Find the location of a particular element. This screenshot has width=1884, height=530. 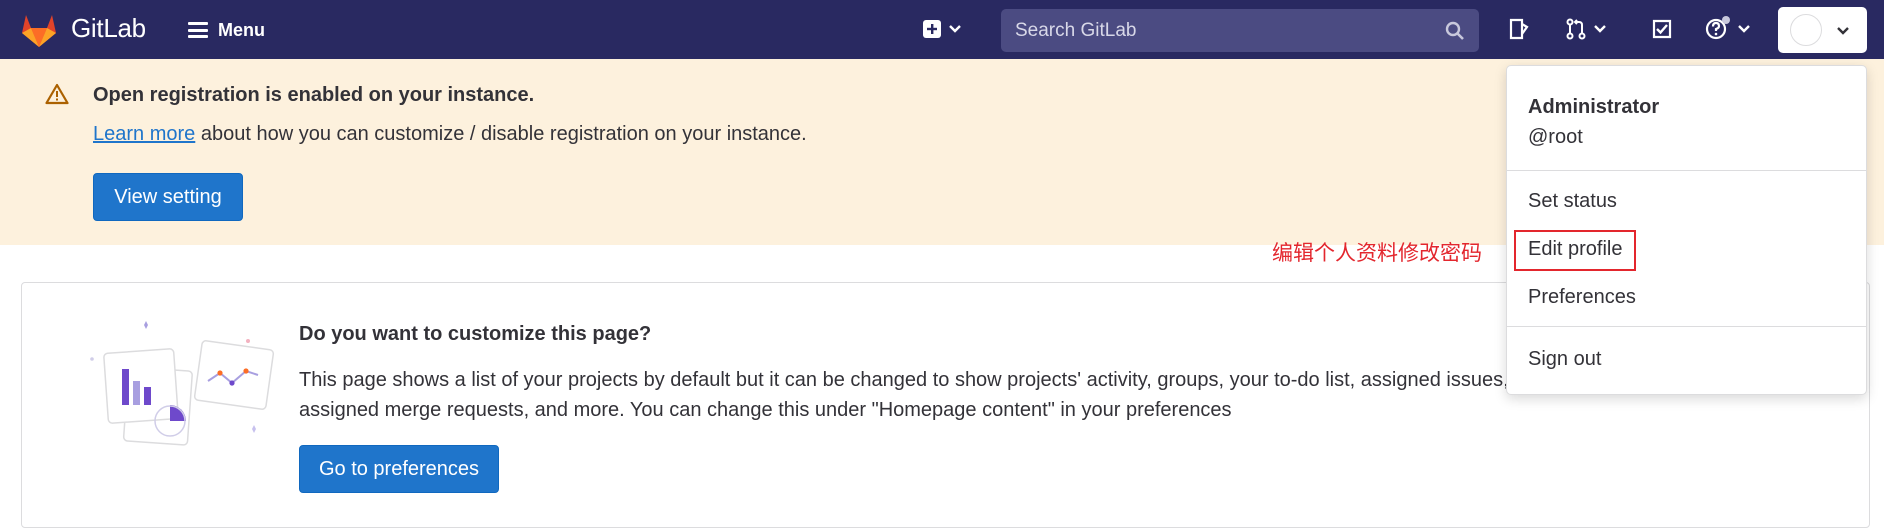

annotation-text: 编辑个人资料修改密码 is located at coordinates (1377, 253).